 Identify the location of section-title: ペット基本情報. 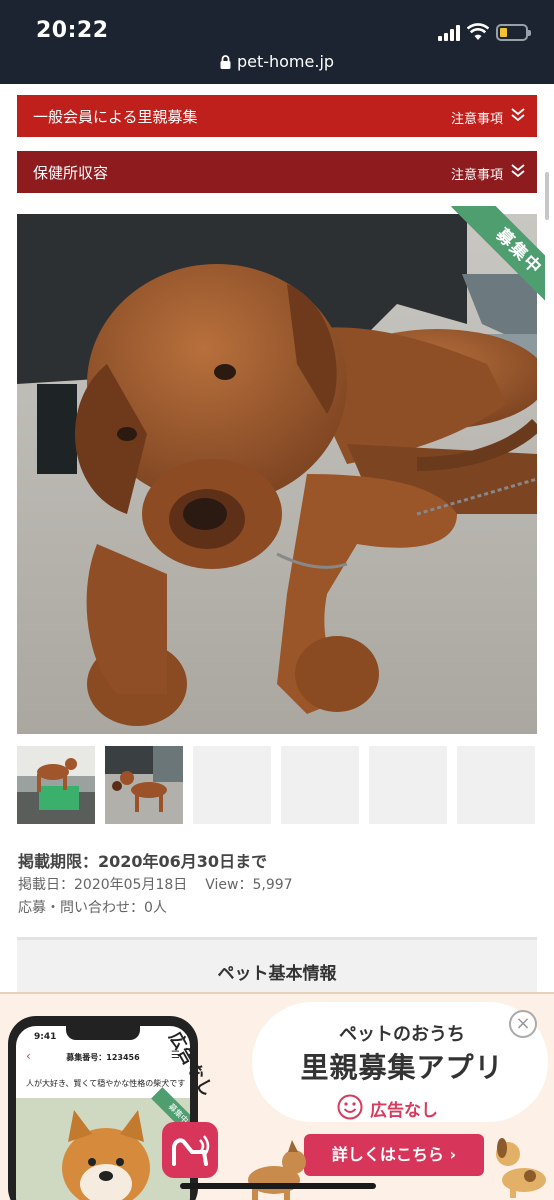
(277, 974).